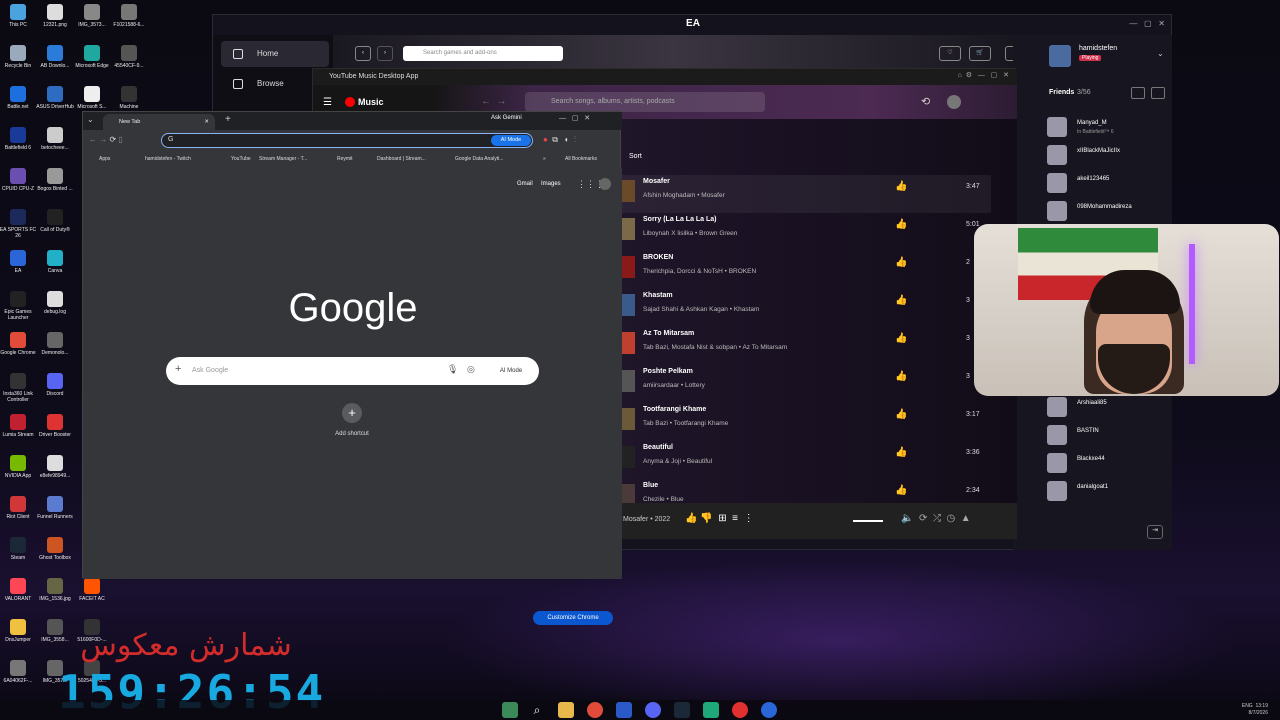 Image resolution: width=1280 pixels, height=720 pixels. I want to click on desktop-icon: This PC, so click(19, 16).